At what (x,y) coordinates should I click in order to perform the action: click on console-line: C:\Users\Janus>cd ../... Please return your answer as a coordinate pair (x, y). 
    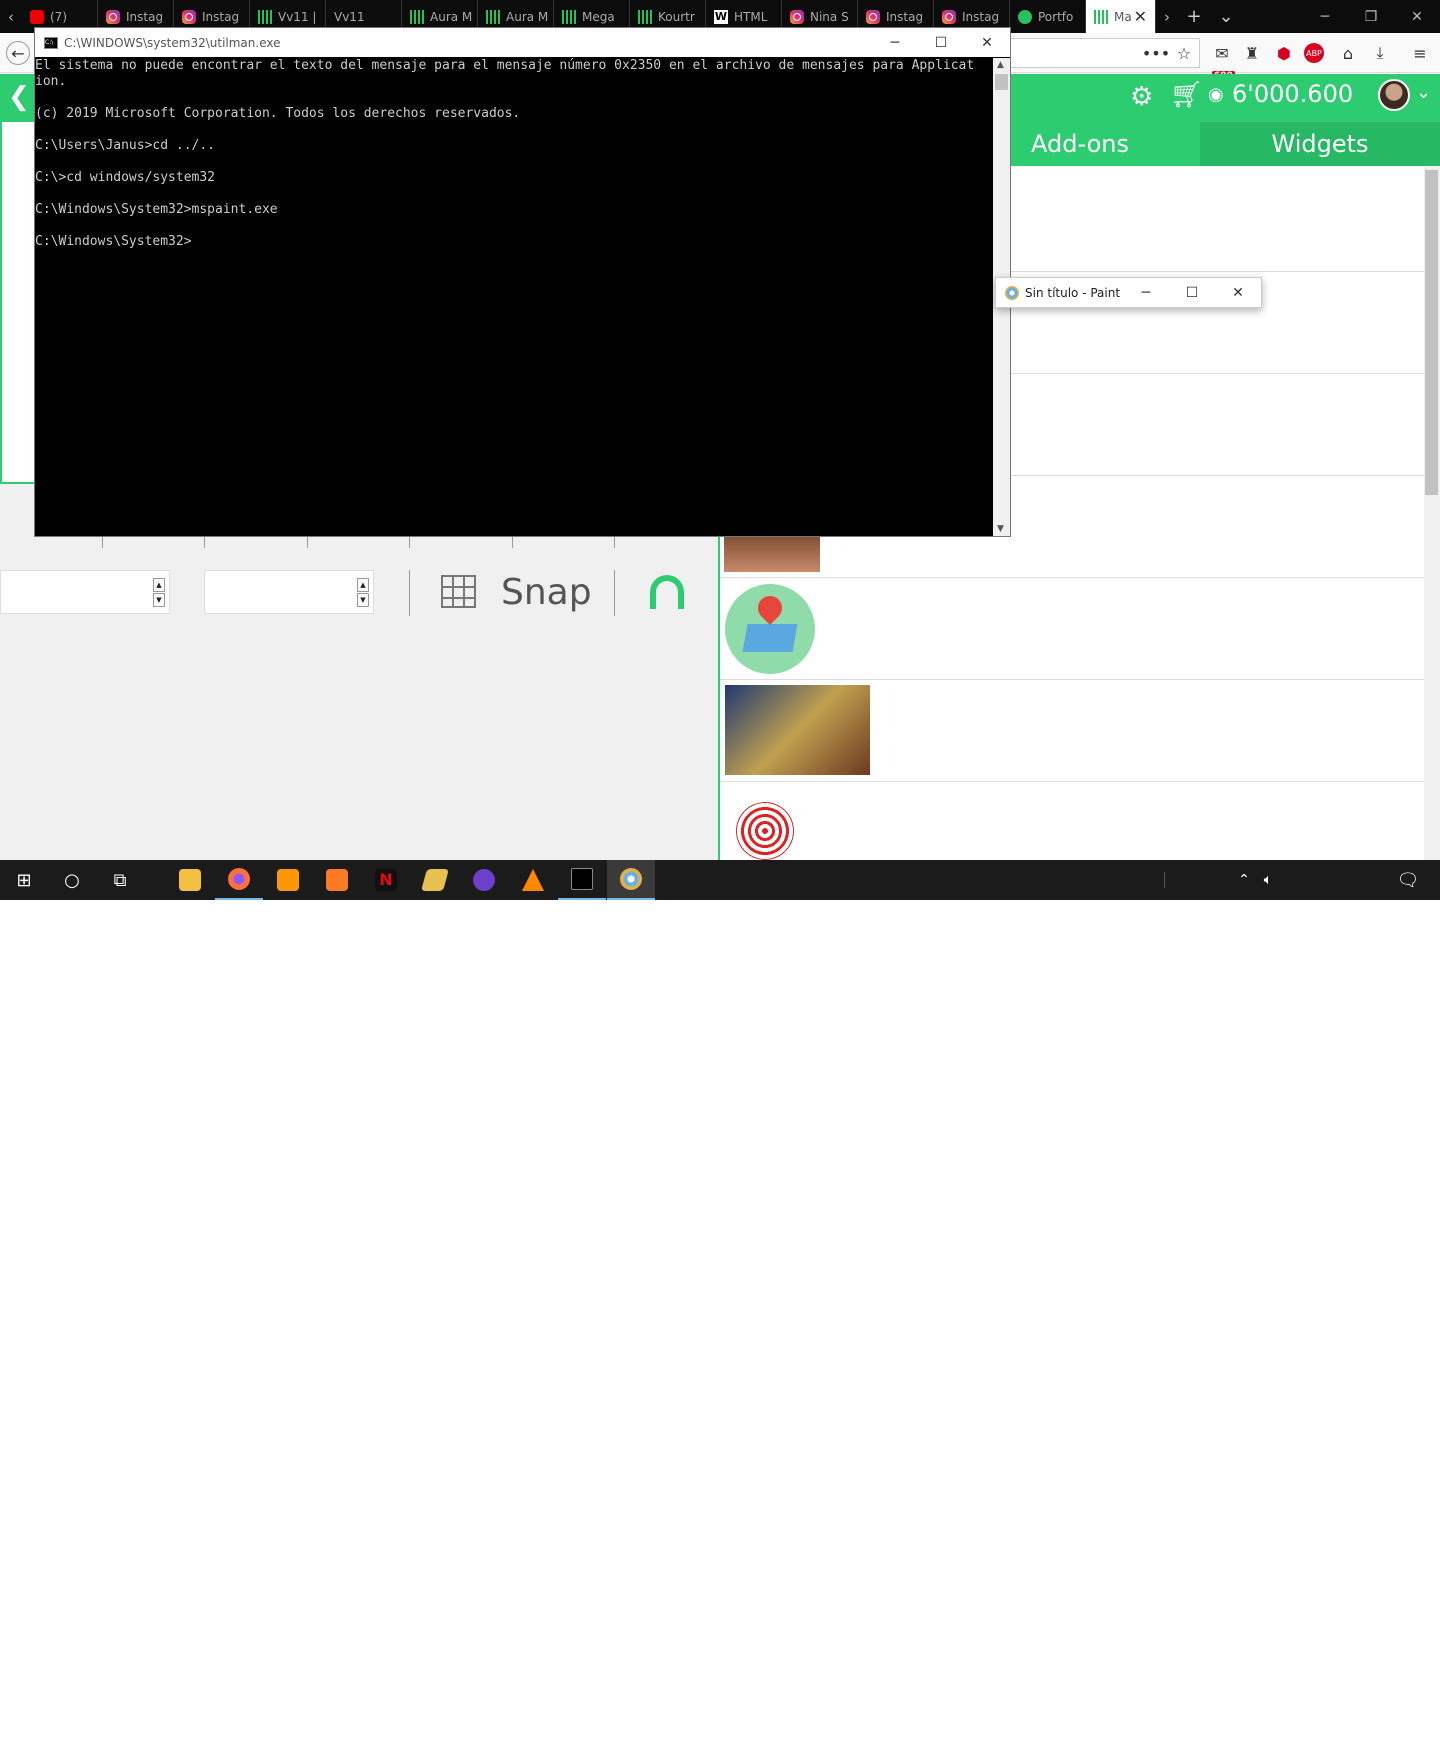
    Looking at the image, I should click on (125, 145).